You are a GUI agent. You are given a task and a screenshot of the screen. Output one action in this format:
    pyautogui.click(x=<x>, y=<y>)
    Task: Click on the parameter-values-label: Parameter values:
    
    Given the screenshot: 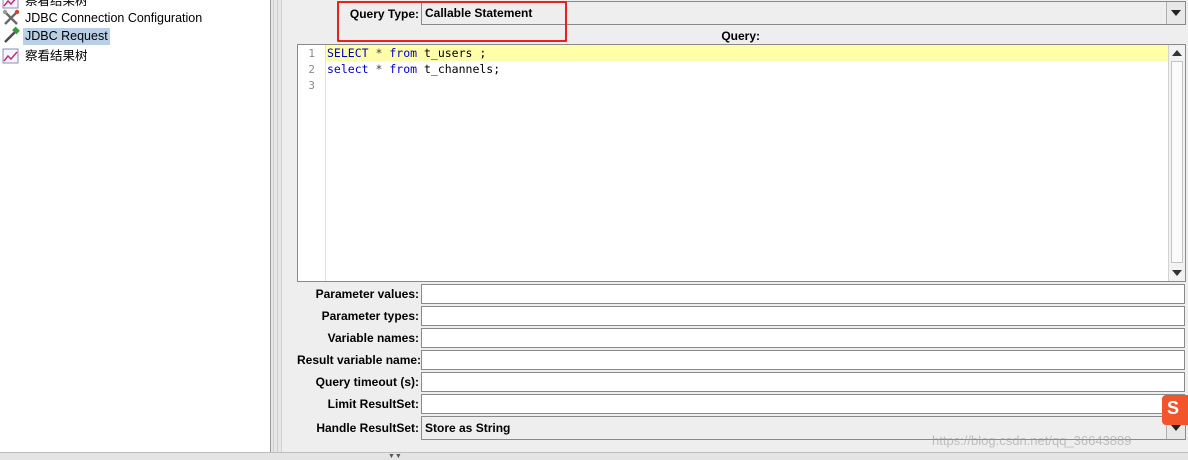 What is the action you would take?
    pyautogui.click(x=367, y=294)
    